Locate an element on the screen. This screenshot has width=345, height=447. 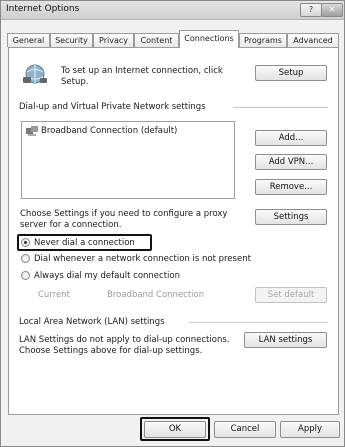
current-connection-value: Broadband Connection is located at coordinates (156, 295).